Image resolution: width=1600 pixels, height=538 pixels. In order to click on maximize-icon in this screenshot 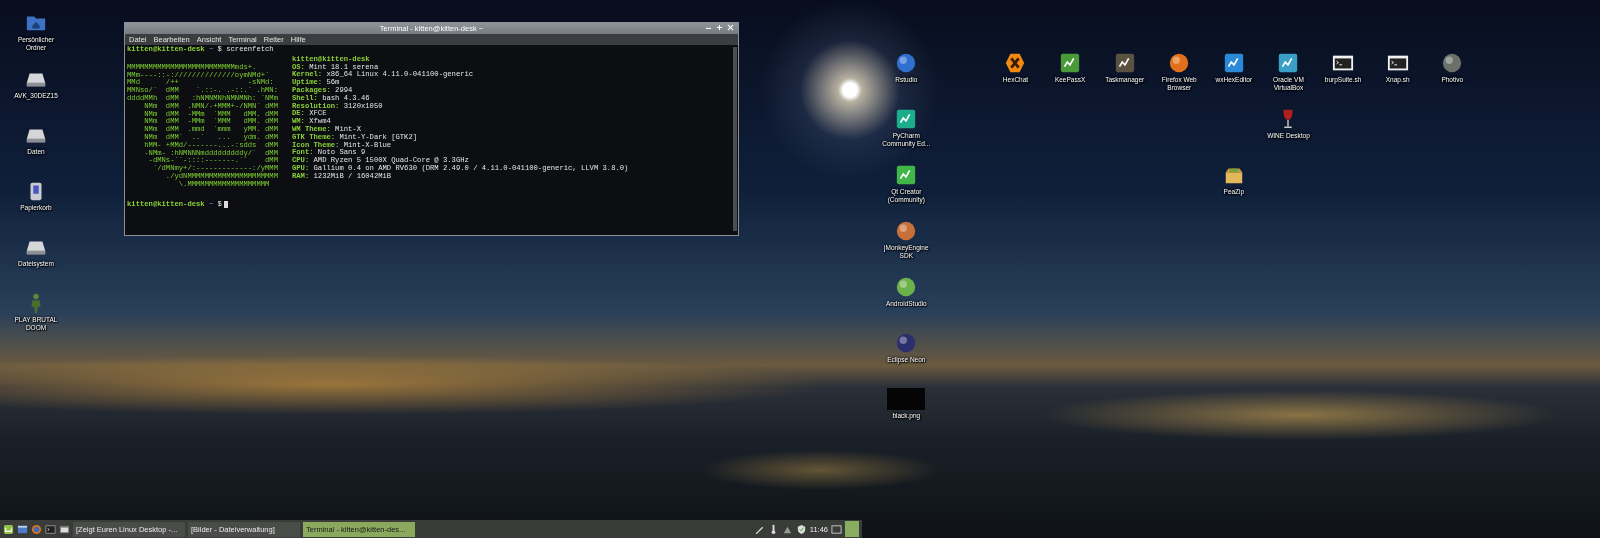, I will do `click(719, 27)`.